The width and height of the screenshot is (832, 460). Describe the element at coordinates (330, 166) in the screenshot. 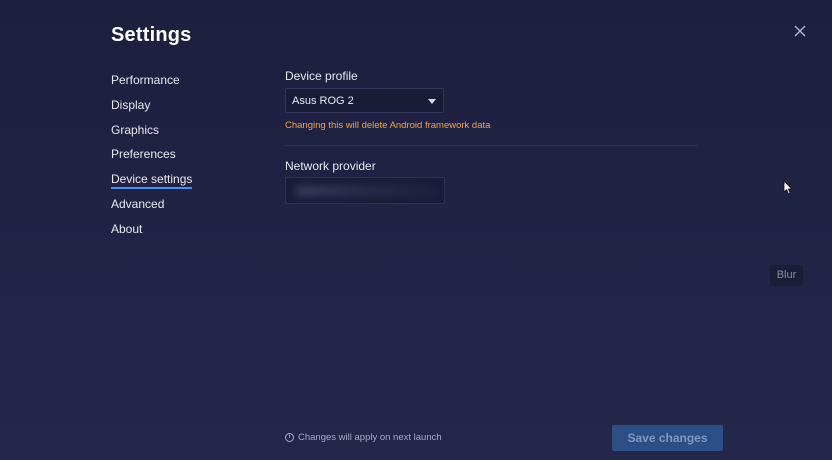

I see `network-provider-label: Network provider` at that location.